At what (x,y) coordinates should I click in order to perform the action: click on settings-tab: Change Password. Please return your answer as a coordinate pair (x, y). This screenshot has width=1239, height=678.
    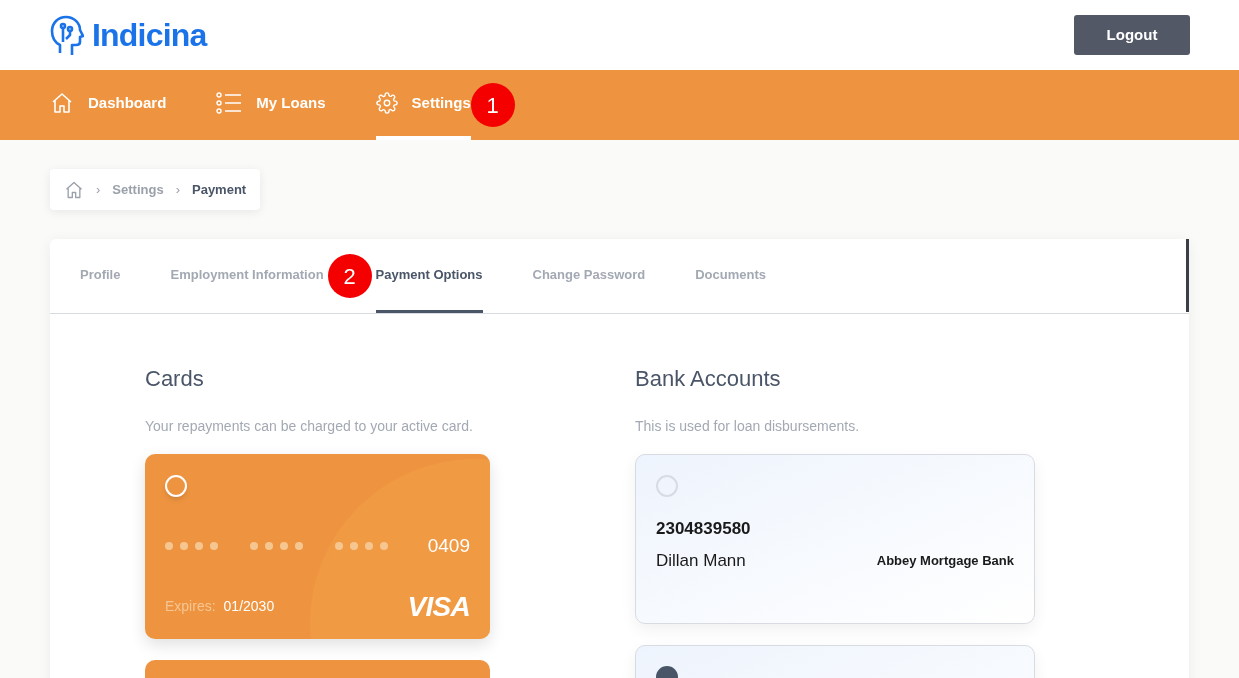
    Looking at the image, I should click on (589, 276).